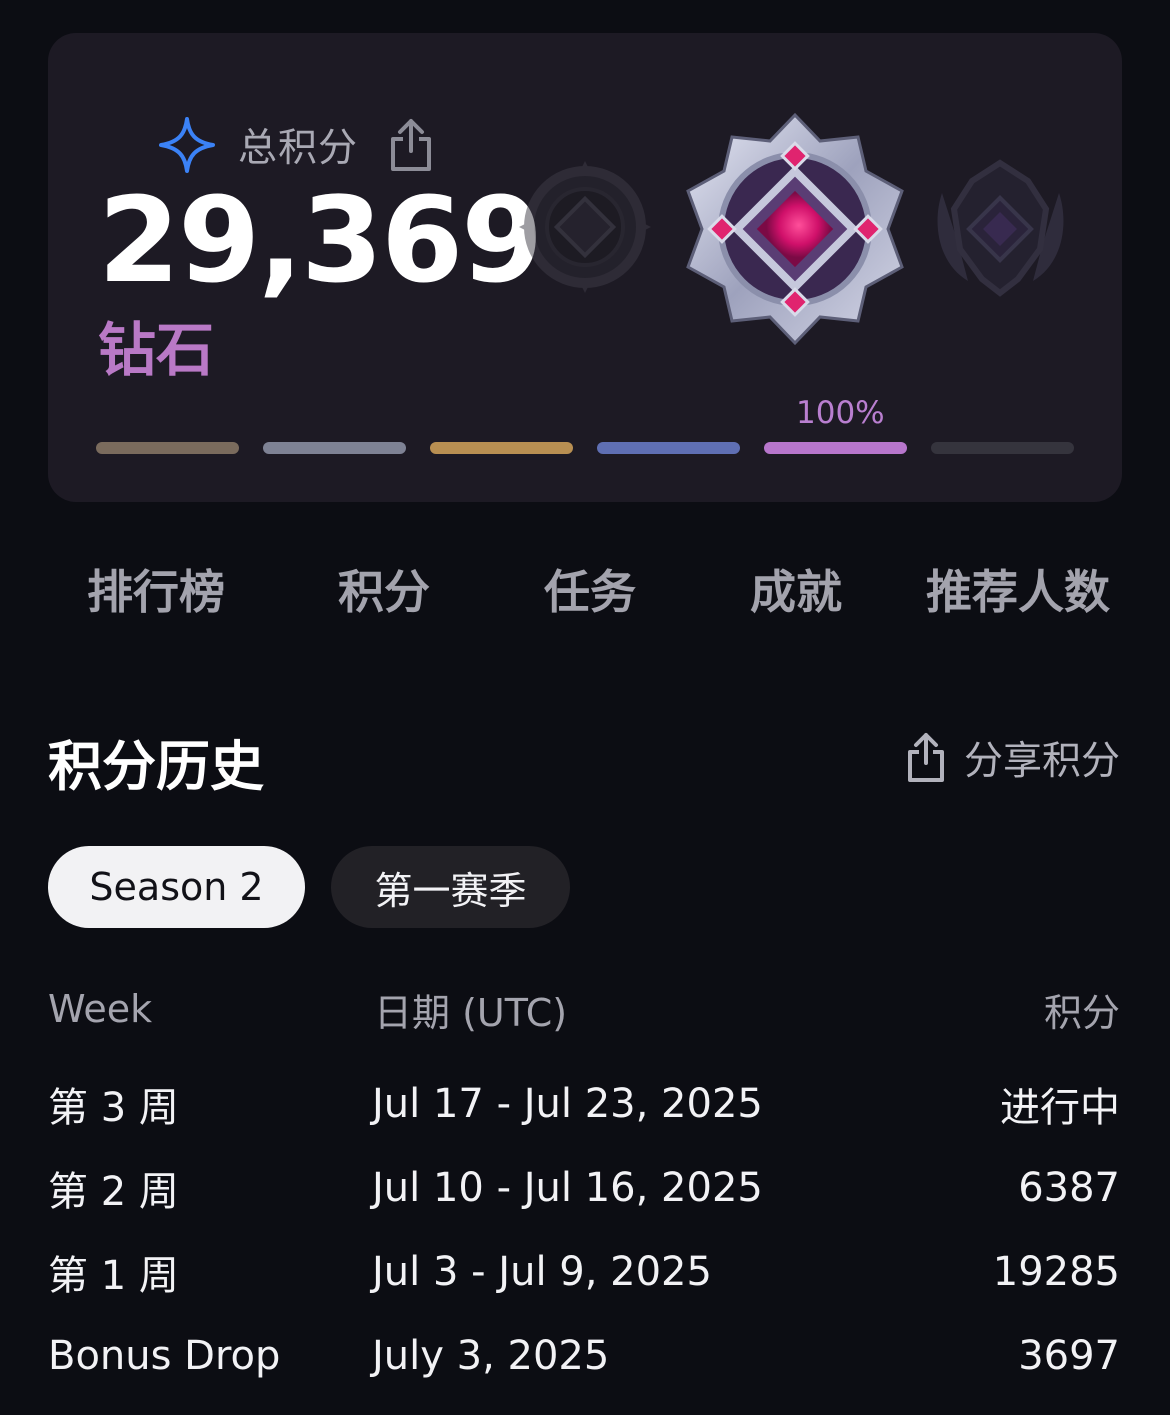 The width and height of the screenshot is (1170, 1415). Describe the element at coordinates (1069, 1356) in the screenshot. I see `row-points: 3697` at that location.